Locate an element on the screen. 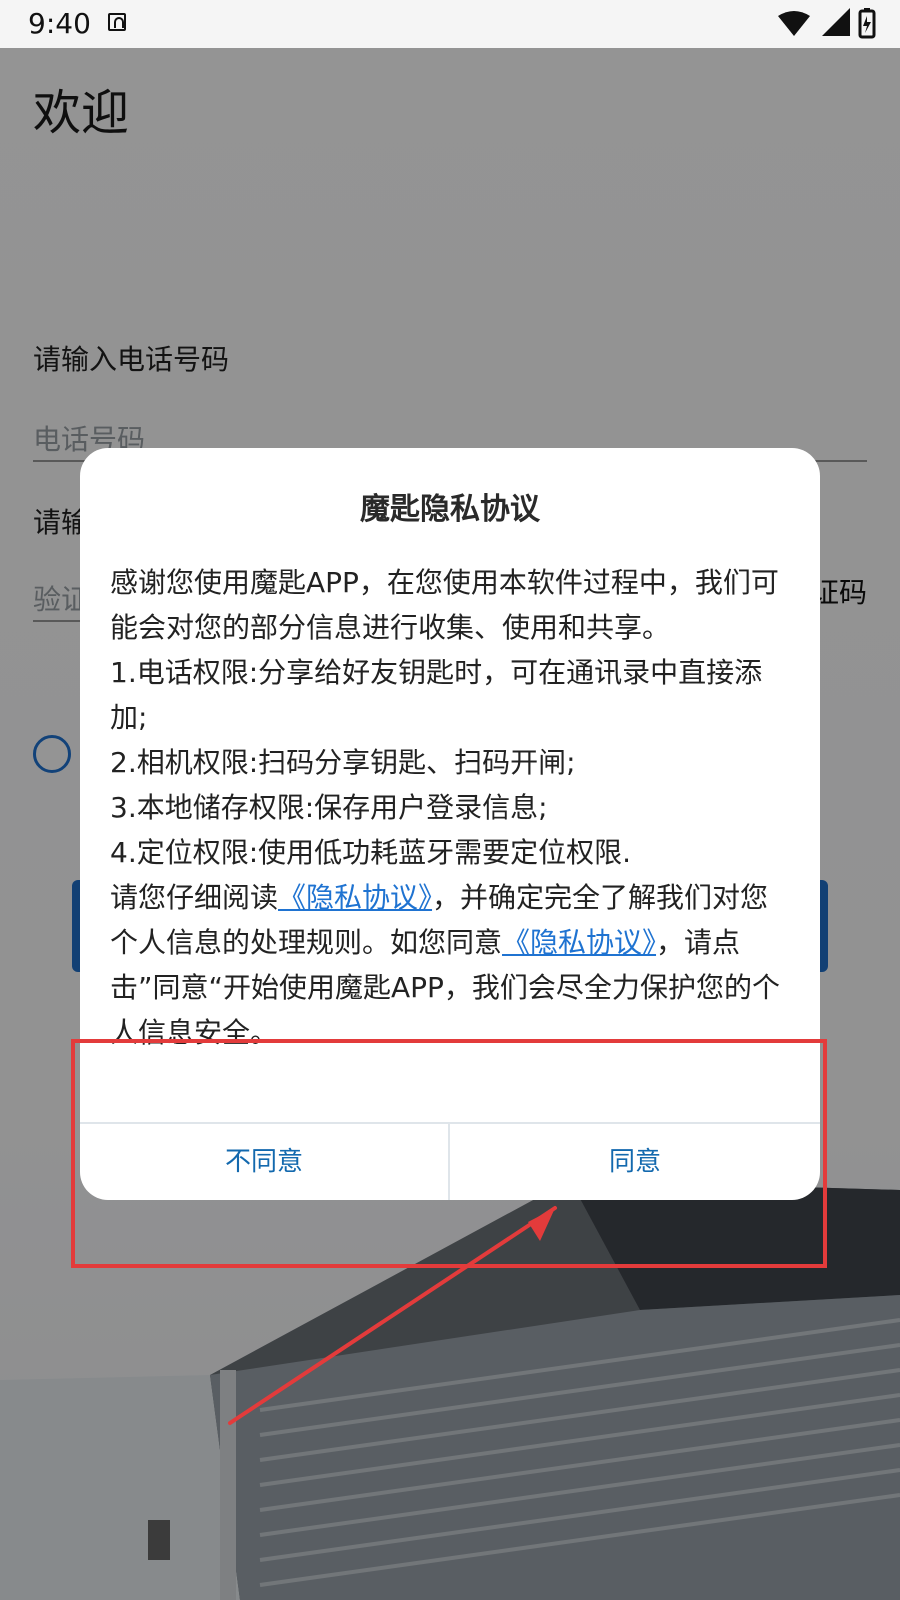 This screenshot has width=900, height=1600. annotation-arrow is located at coordinates (392, 1315).